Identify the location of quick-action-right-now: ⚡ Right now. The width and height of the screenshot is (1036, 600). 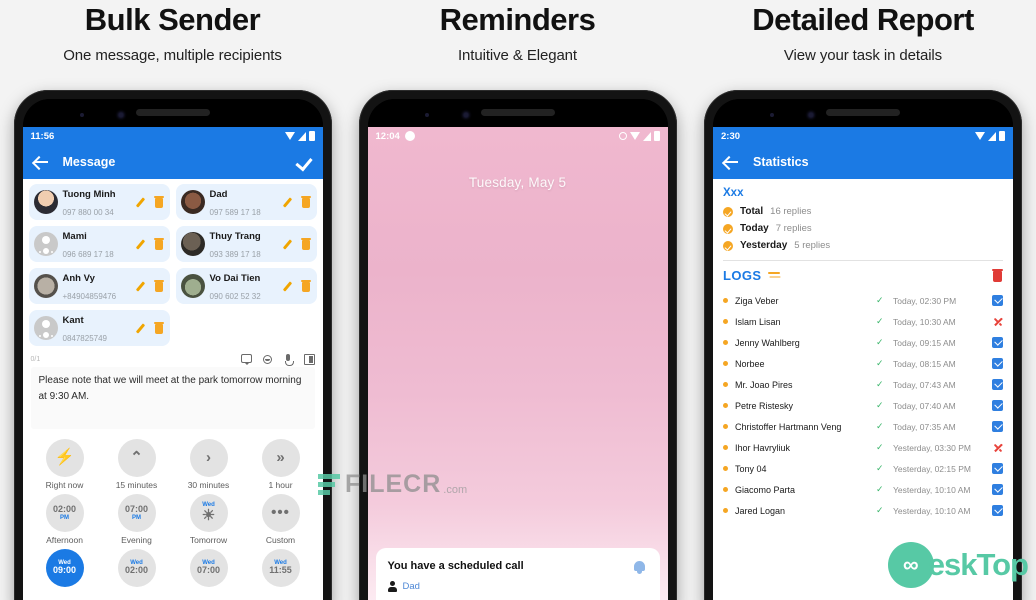
(65, 464).